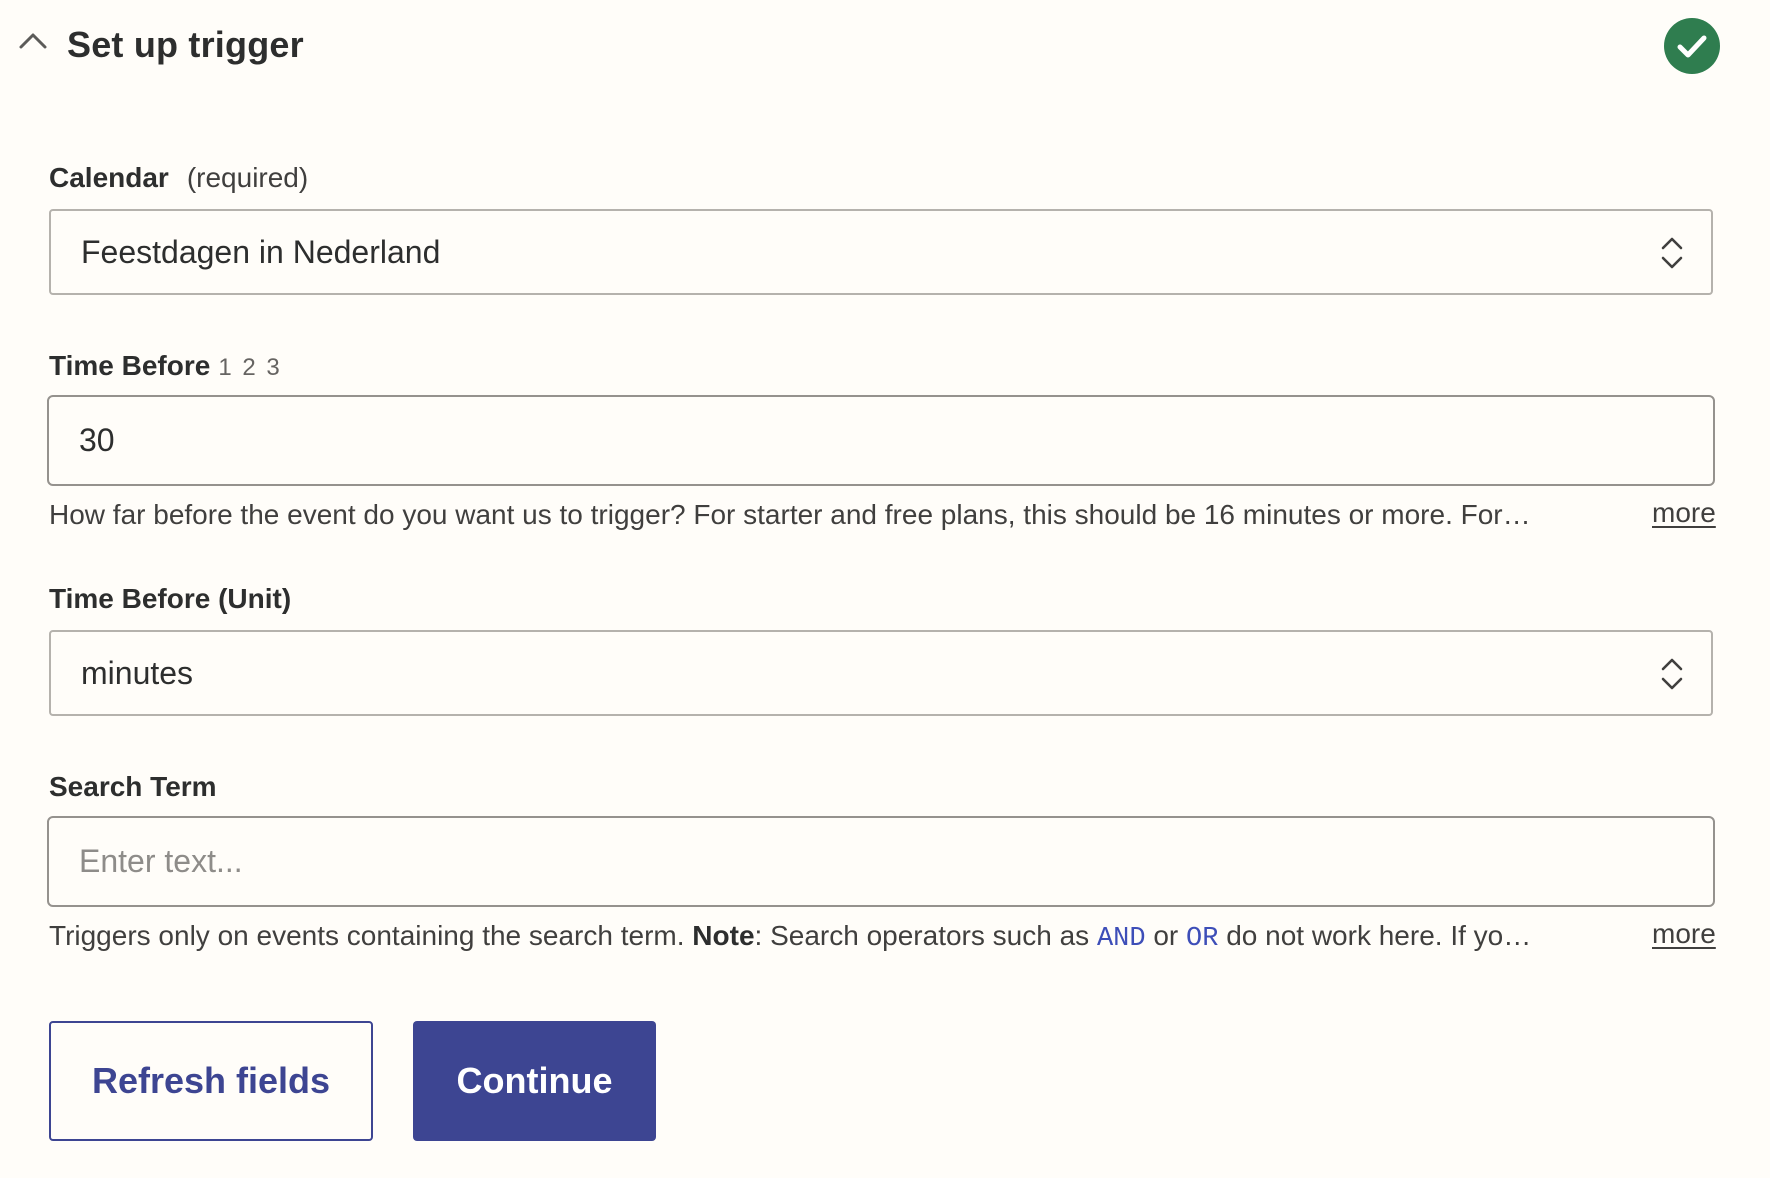 This screenshot has width=1770, height=1178. Describe the element at coordinates (534, 1081) in the screenshot. I see `continue-button: Continue` at that location.